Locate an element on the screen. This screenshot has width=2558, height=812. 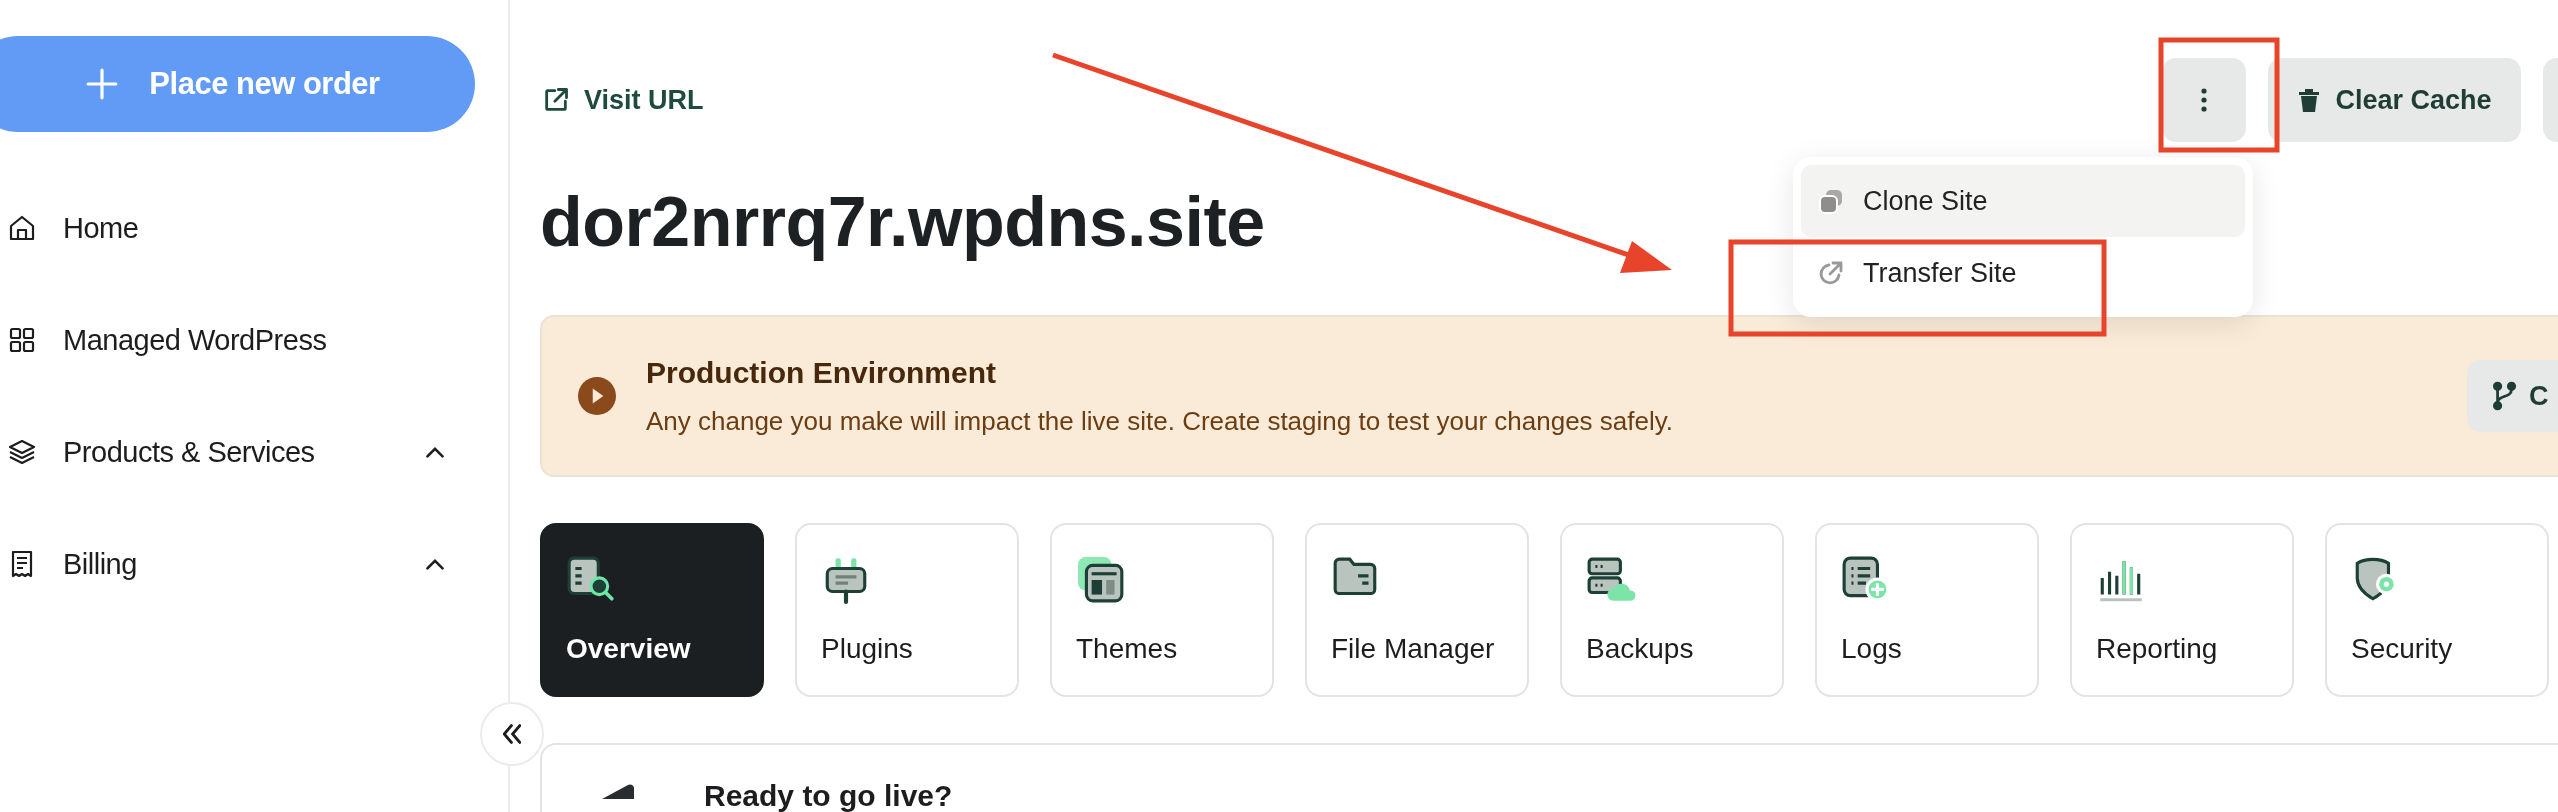
nav-item: Billing is located at coordinates (254, 564).